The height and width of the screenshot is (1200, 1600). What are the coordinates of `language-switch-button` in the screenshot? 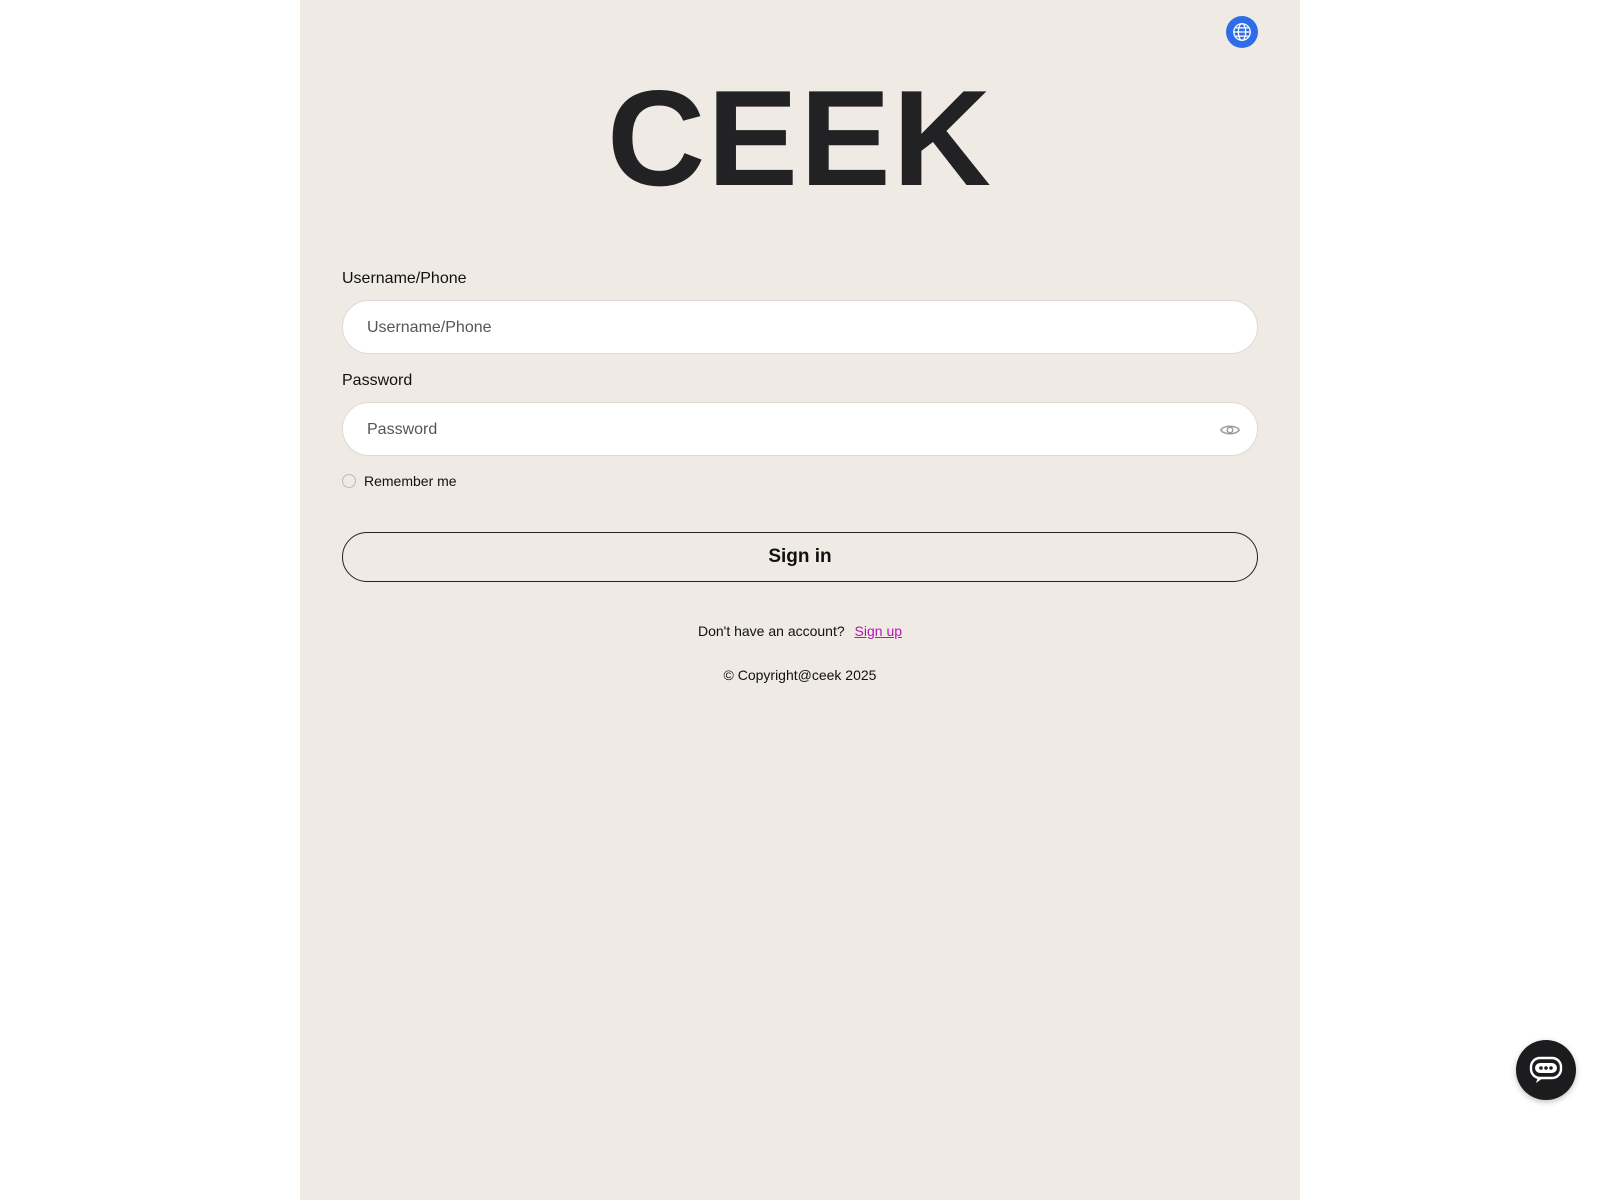 It's located at (1242, 32).